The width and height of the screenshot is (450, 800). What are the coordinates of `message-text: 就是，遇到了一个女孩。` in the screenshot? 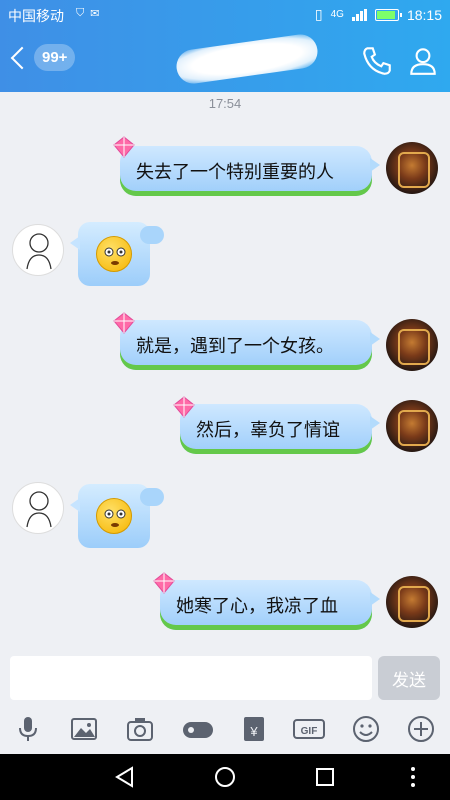 It's located at (235, 346).